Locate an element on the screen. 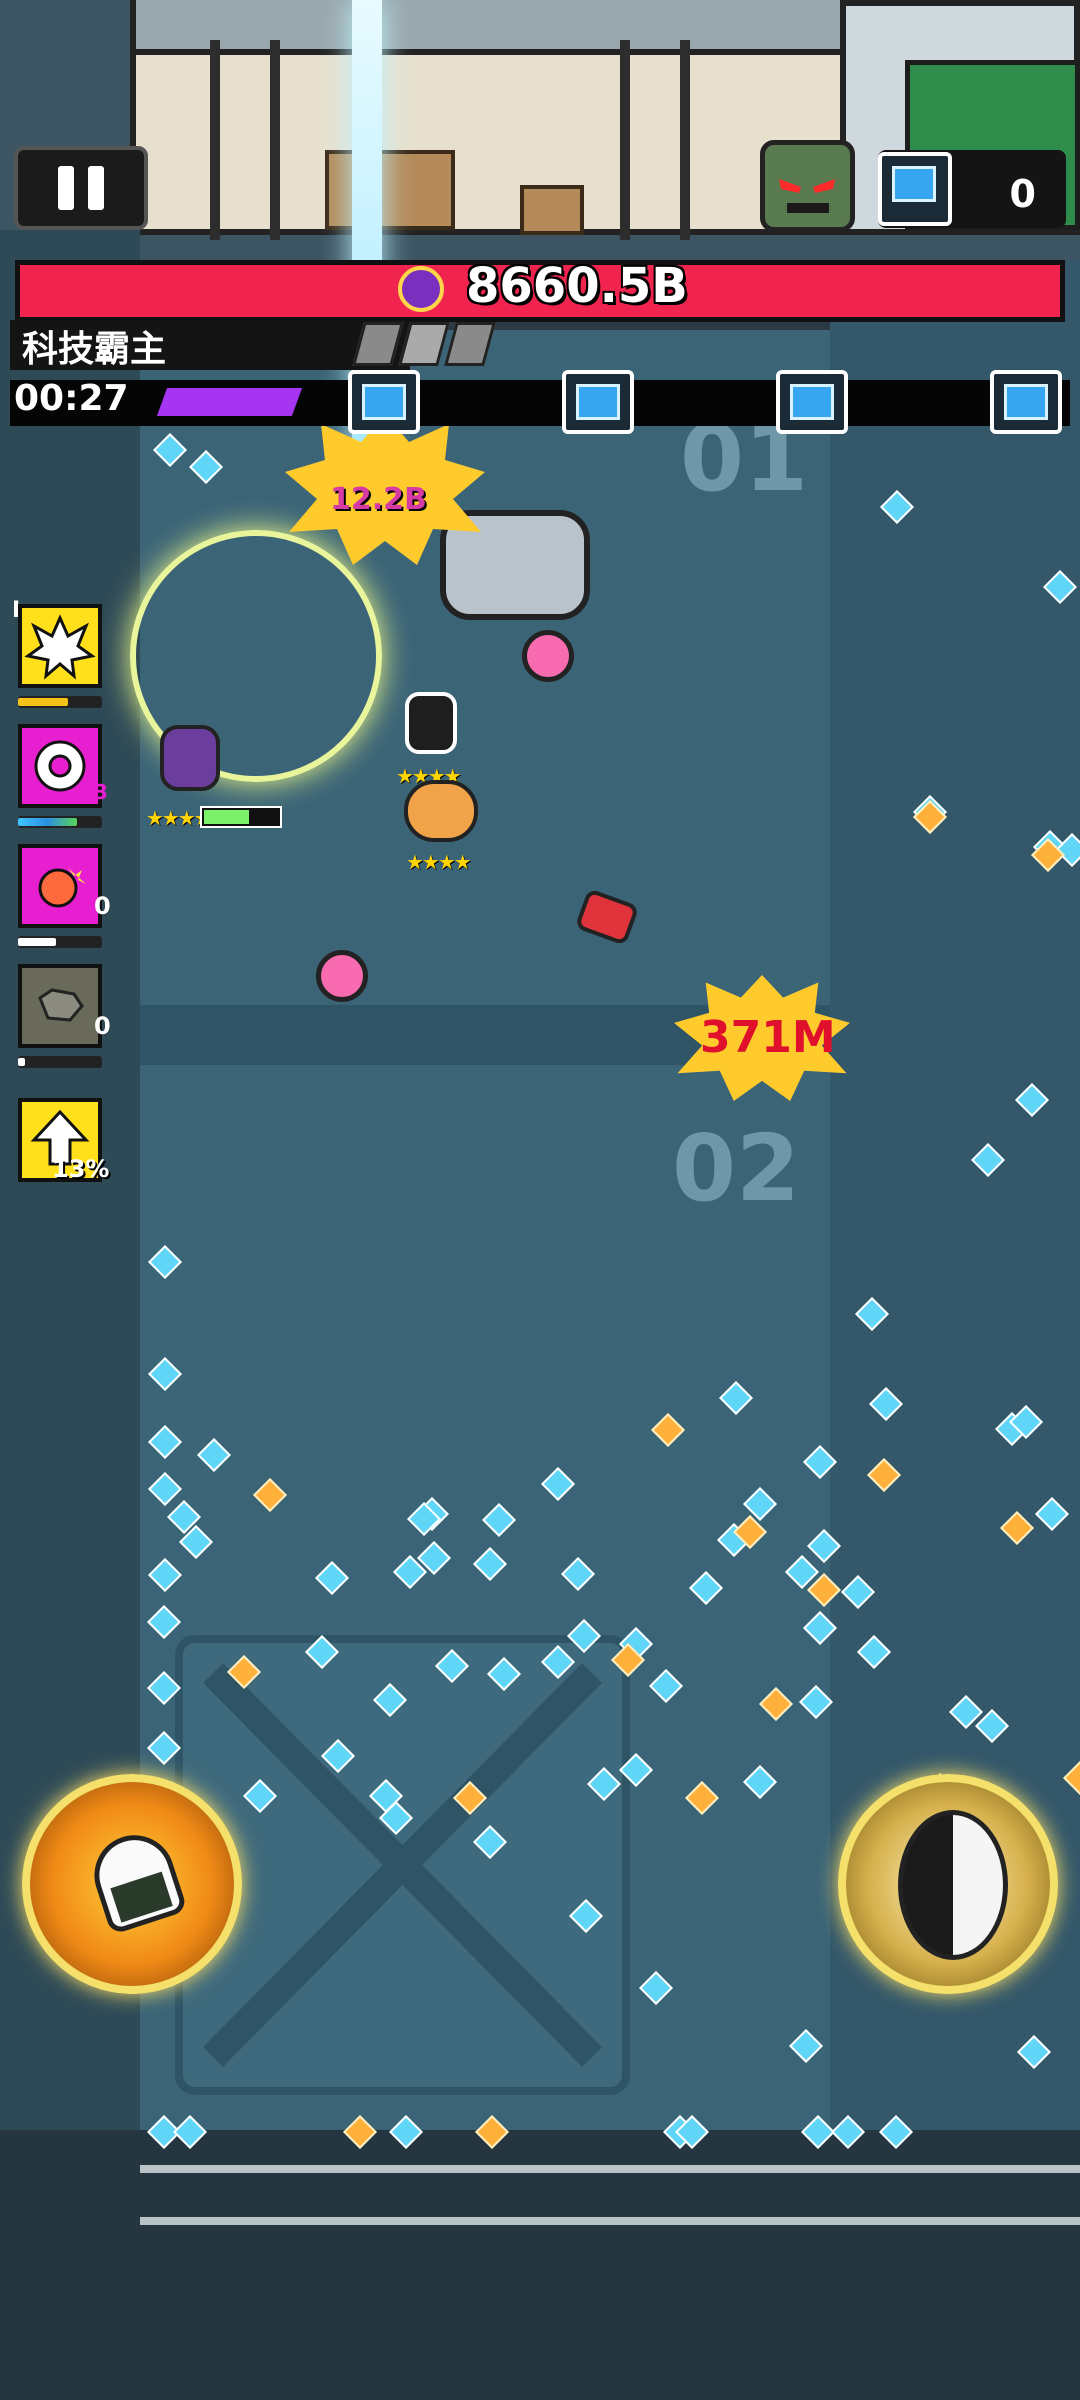  dog-skill-bar is located at coordinates (60, 1062).